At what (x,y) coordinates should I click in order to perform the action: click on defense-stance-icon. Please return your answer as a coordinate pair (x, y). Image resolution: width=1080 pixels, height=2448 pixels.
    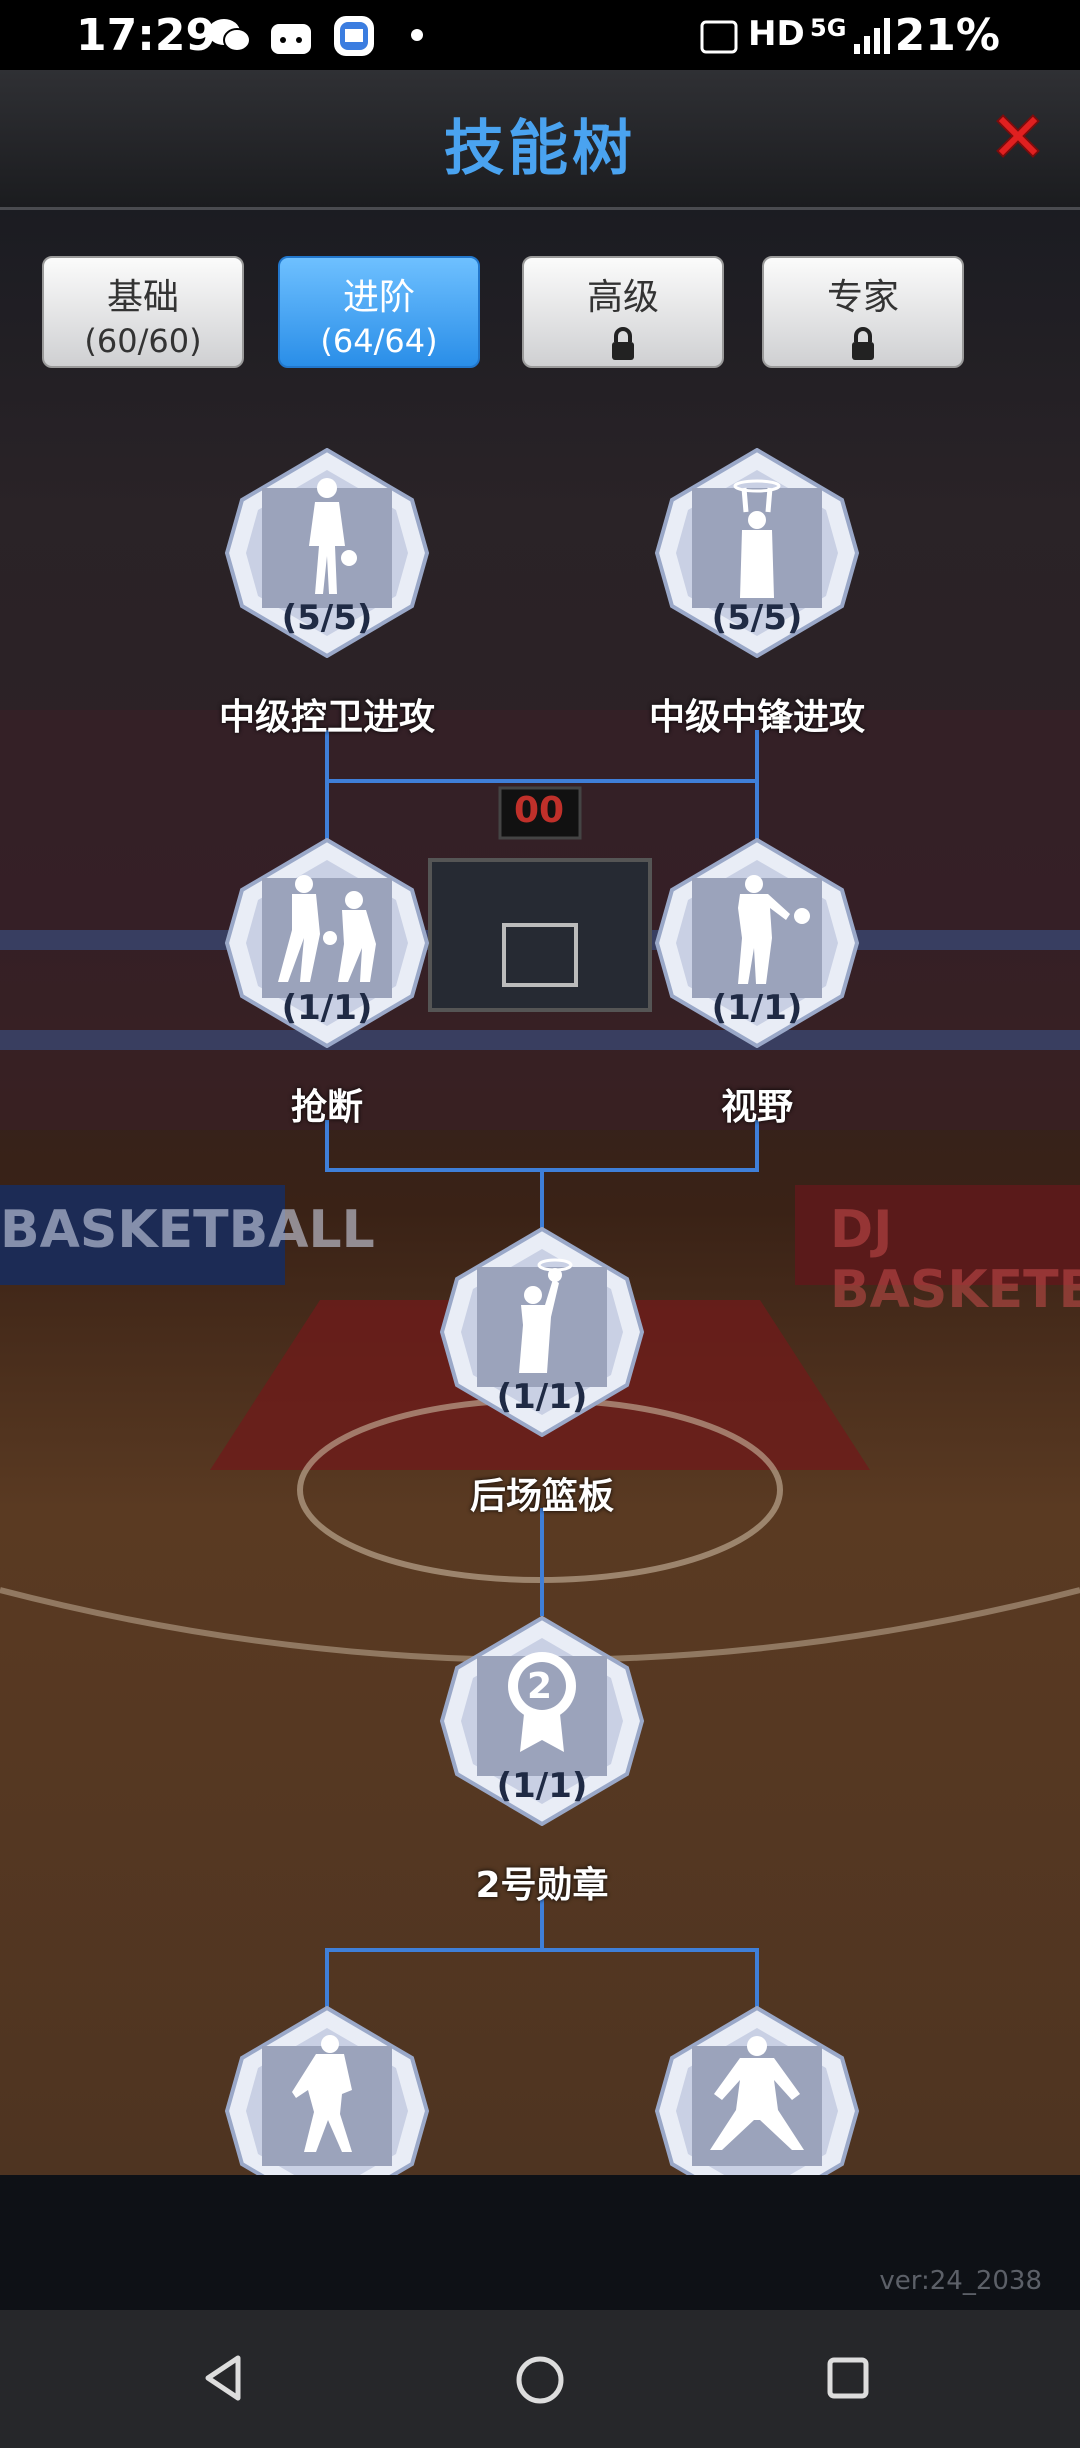
    Looking at the image, I should click on (757, 2093).